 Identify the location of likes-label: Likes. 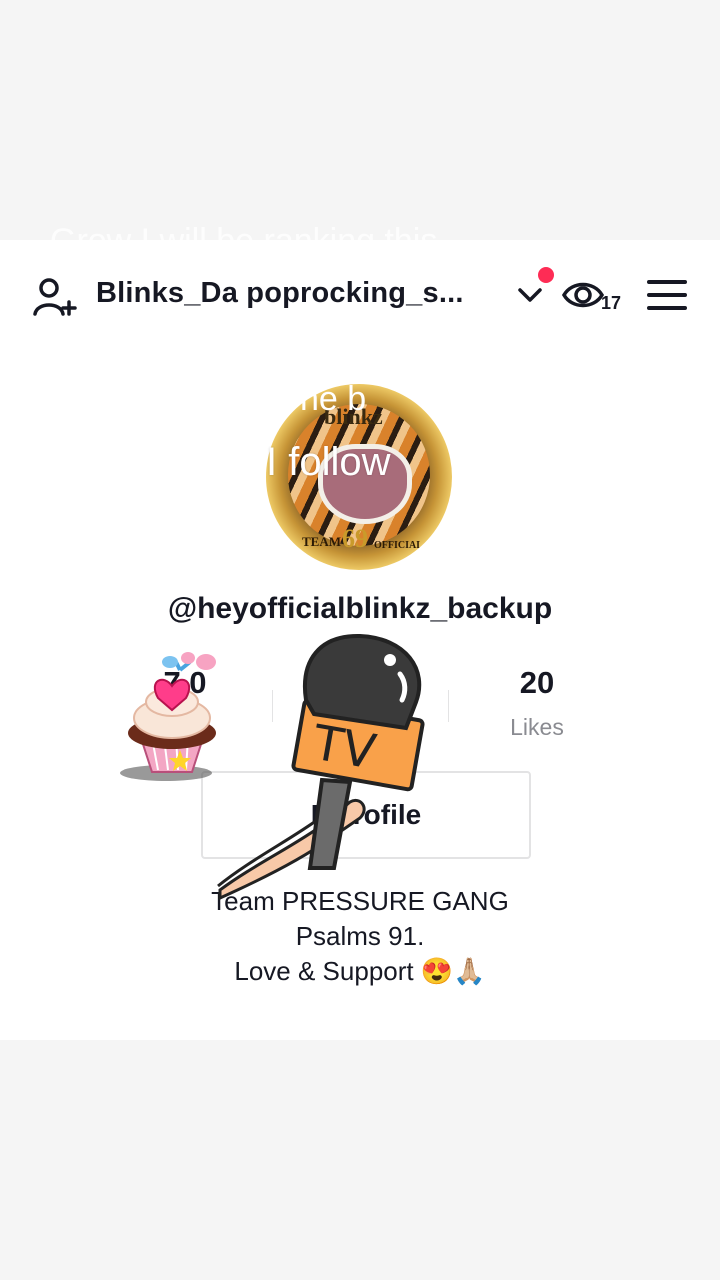
(537, 727).